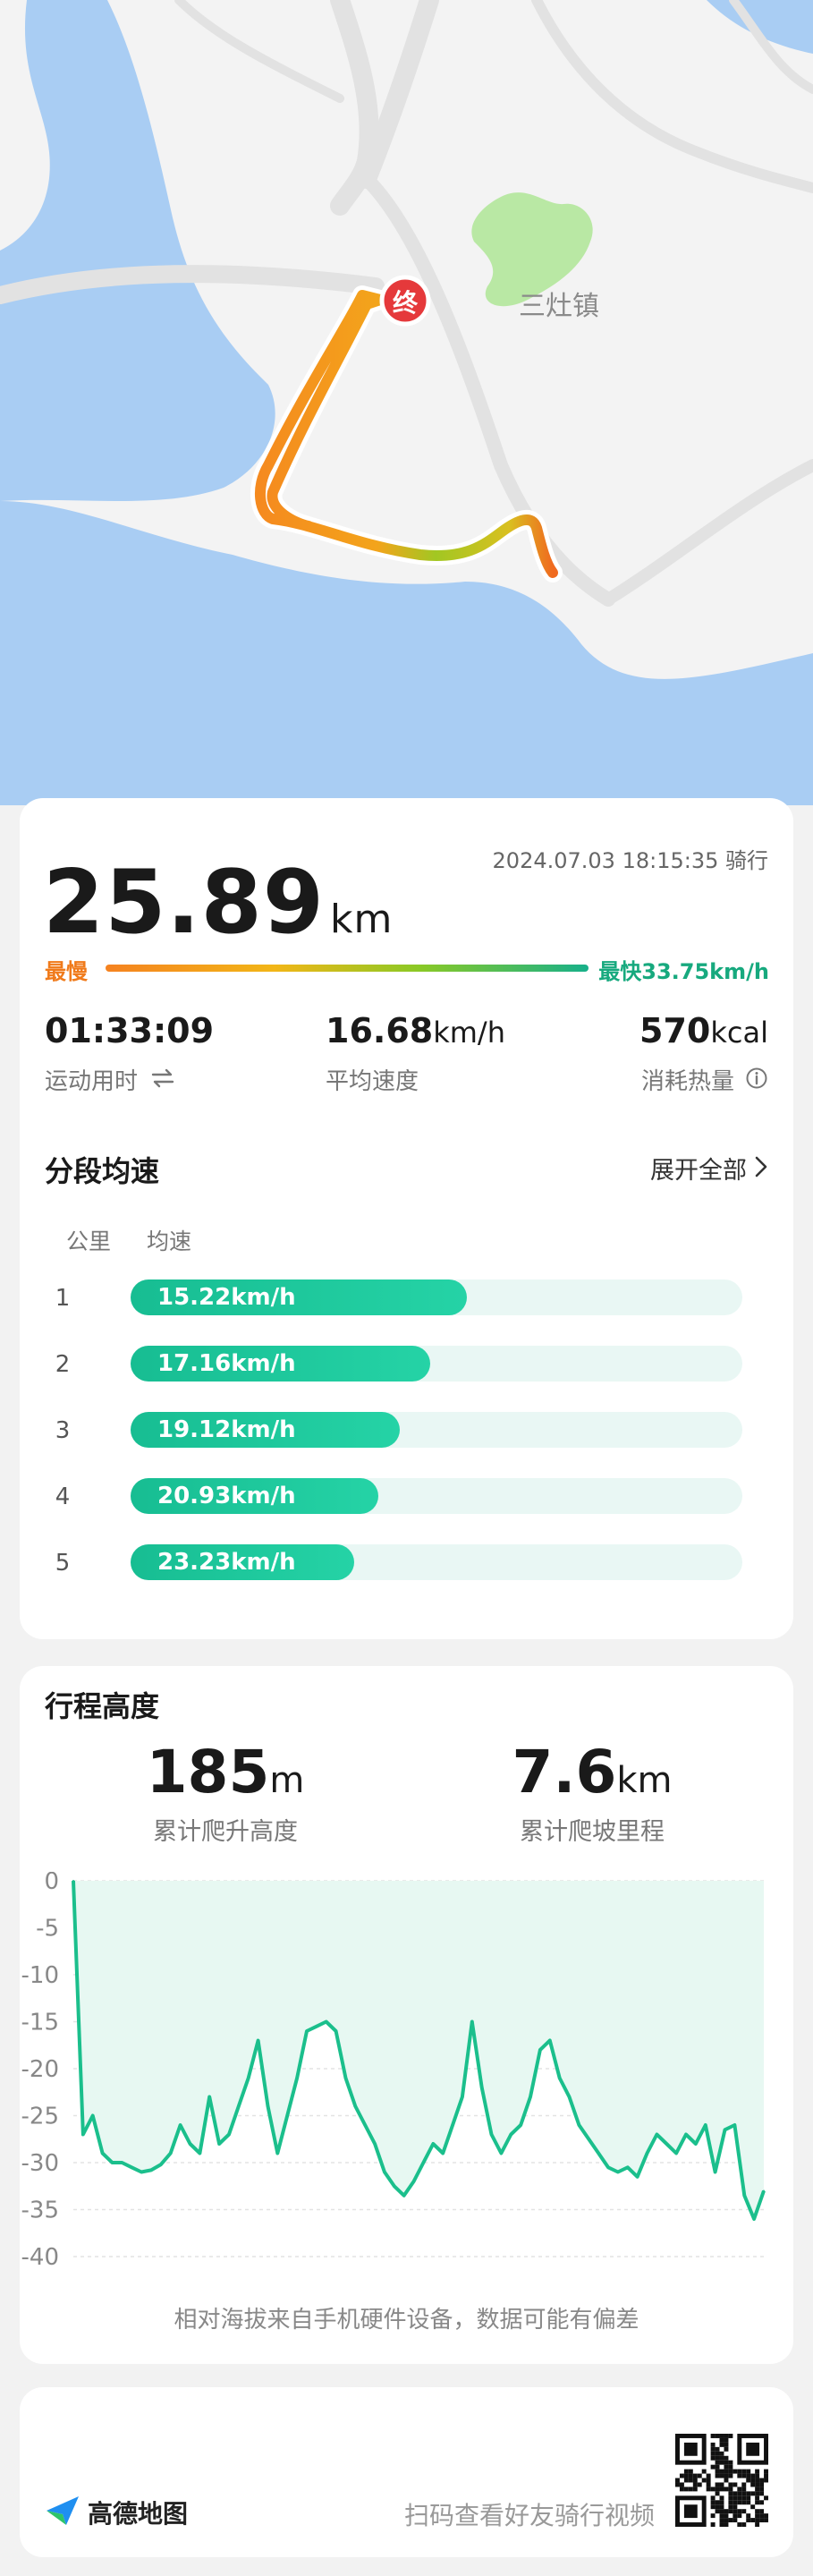  Describe the element at coordinates (138, 2514) in the screenshot. I see `amap-logo-text: 高德地图` at that location.